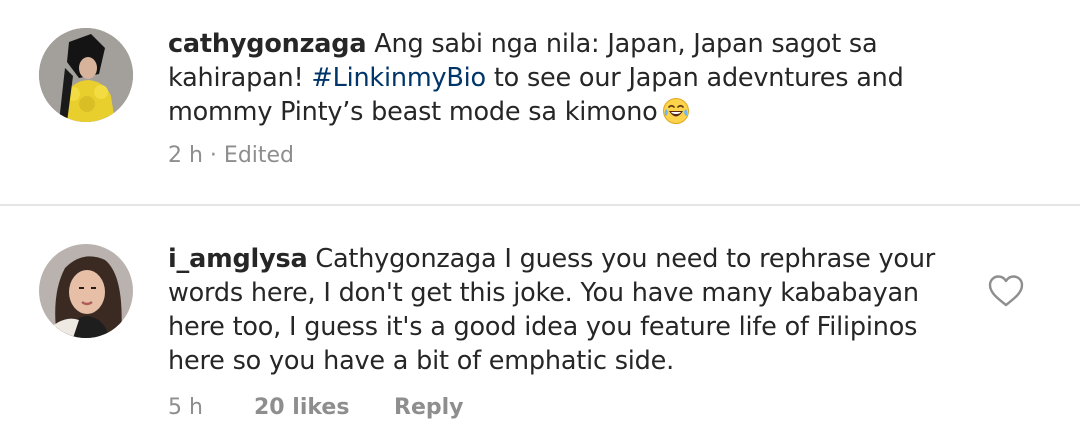 The width and height of the screenshot is (1080, 431). What do you see at coordinates (1006, 291) in the screenshot?
I see `heart-icon` at bounding box center [1006, 291].